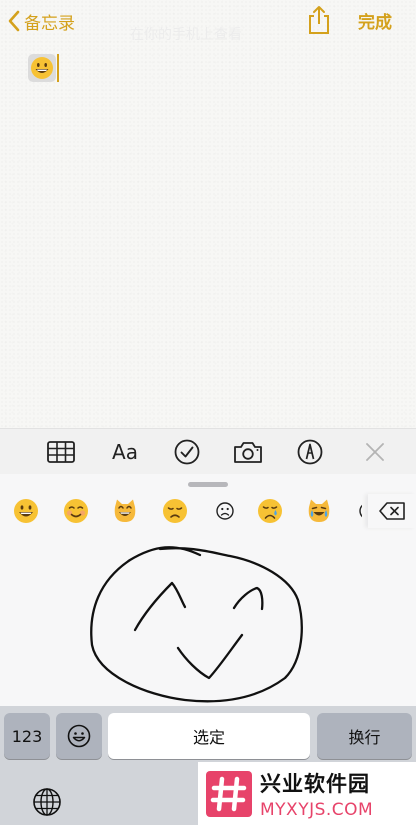  I want to click on camera-button, so click(248, 452).